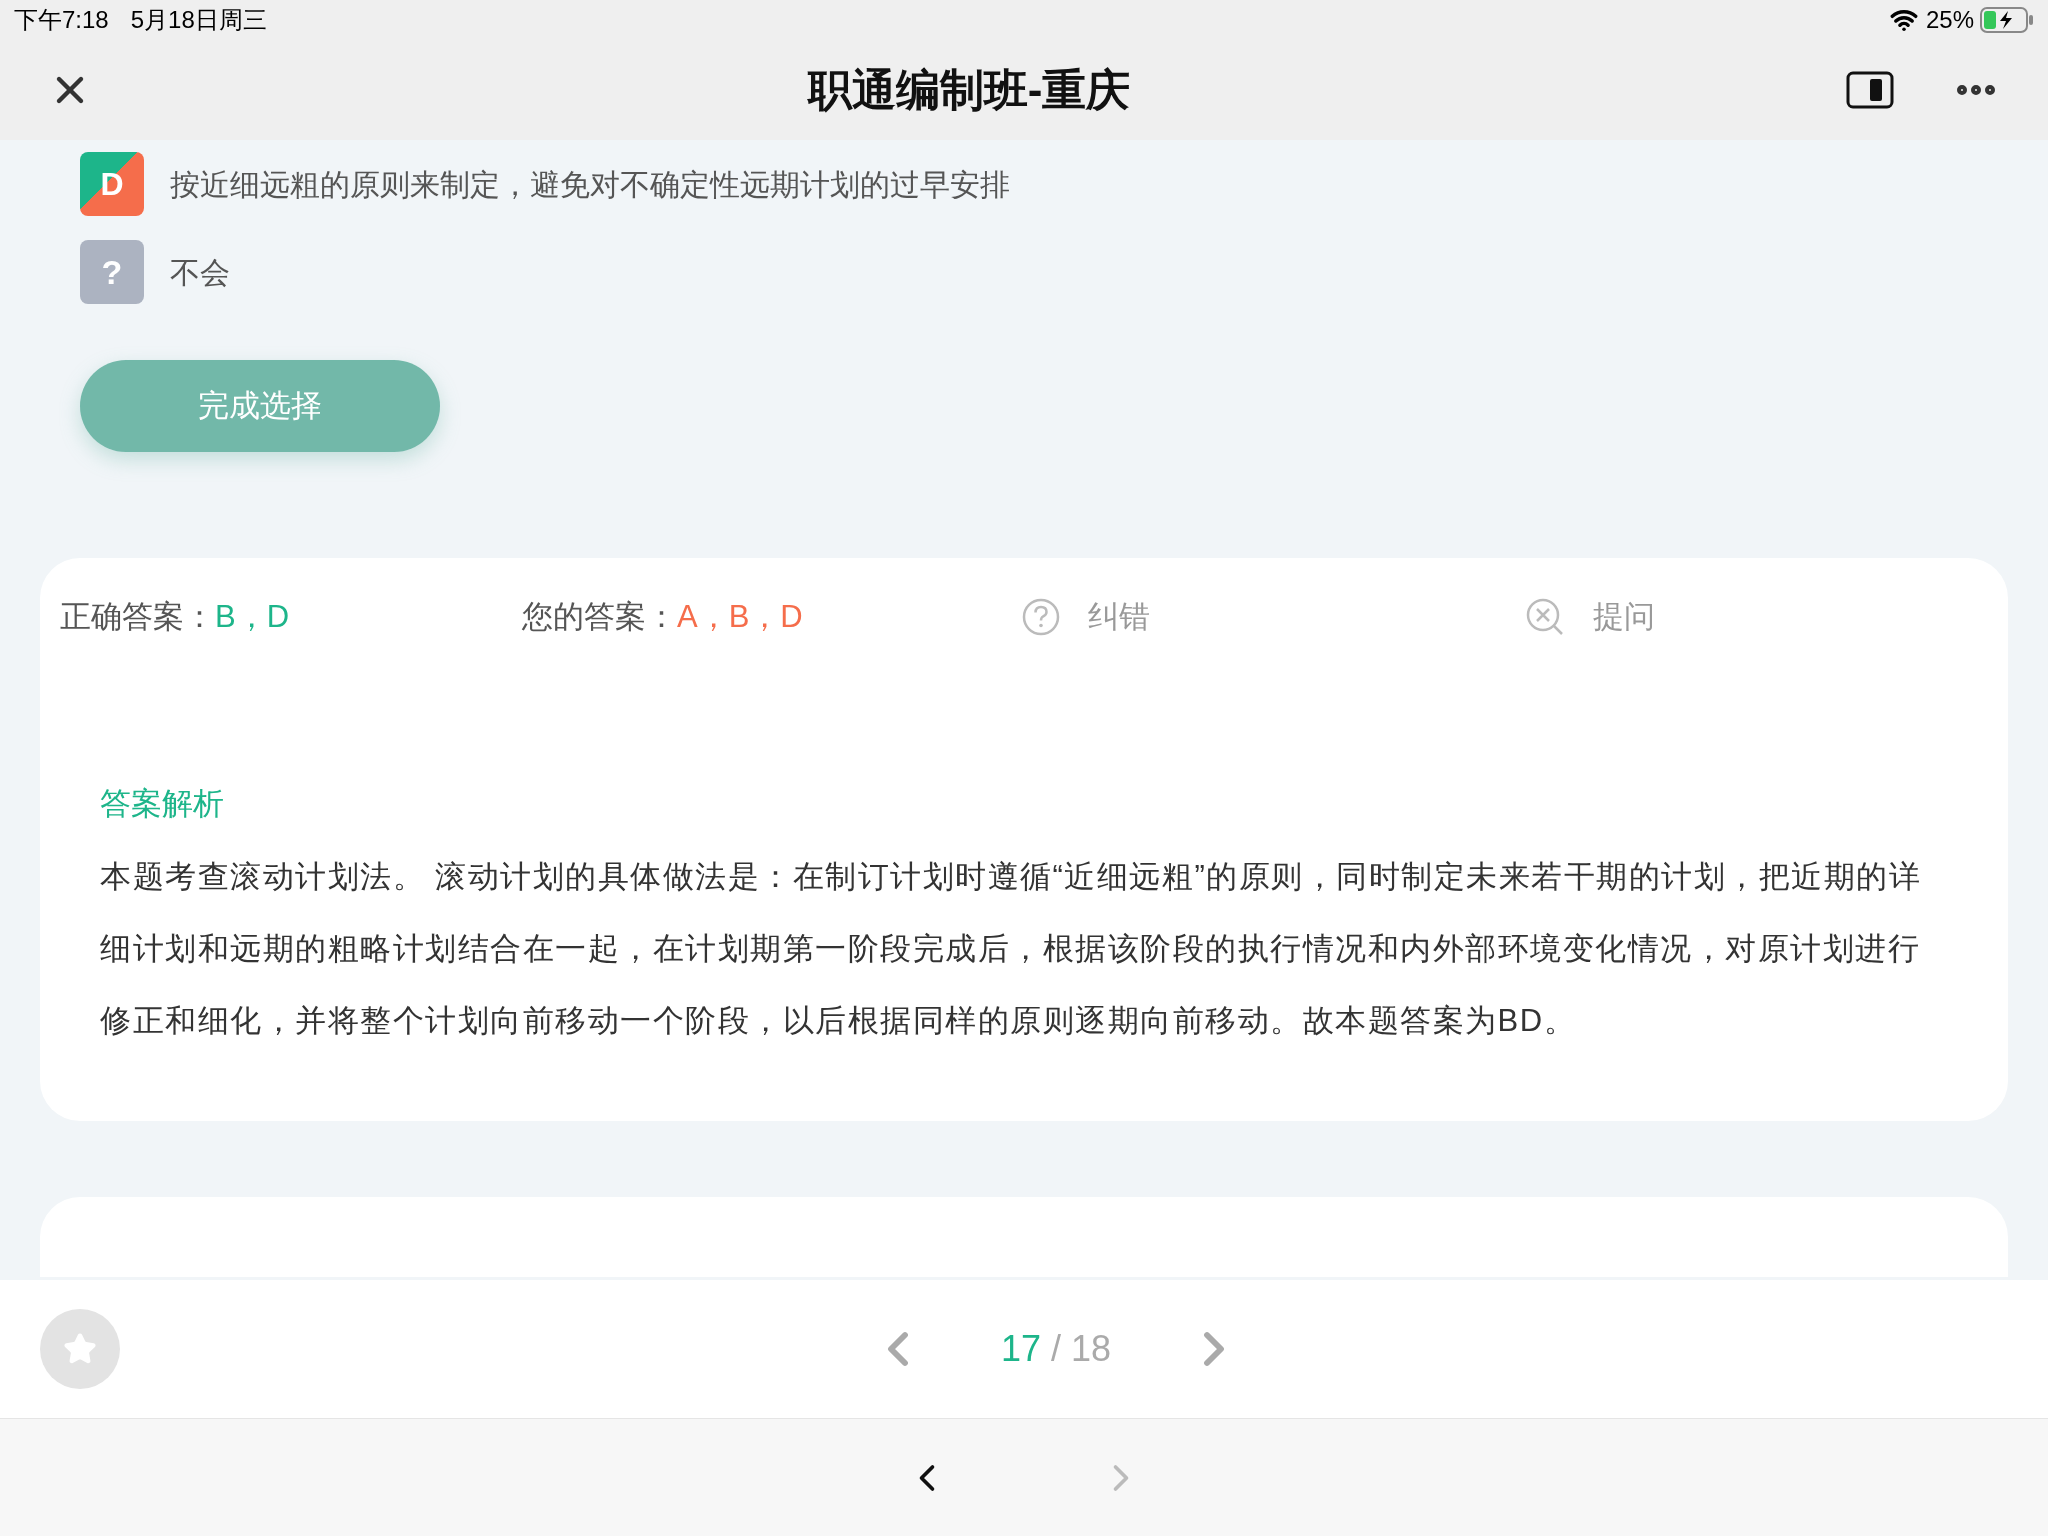 This screenshot has height=1536, width=2048. Describe the element at coordinates (112, 184) in the screenshot. I see `option-letter-icon: D` at that location.